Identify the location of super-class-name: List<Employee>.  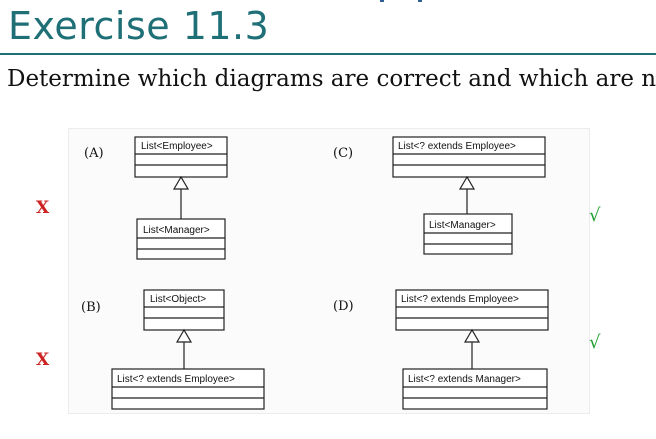
(177, 146).